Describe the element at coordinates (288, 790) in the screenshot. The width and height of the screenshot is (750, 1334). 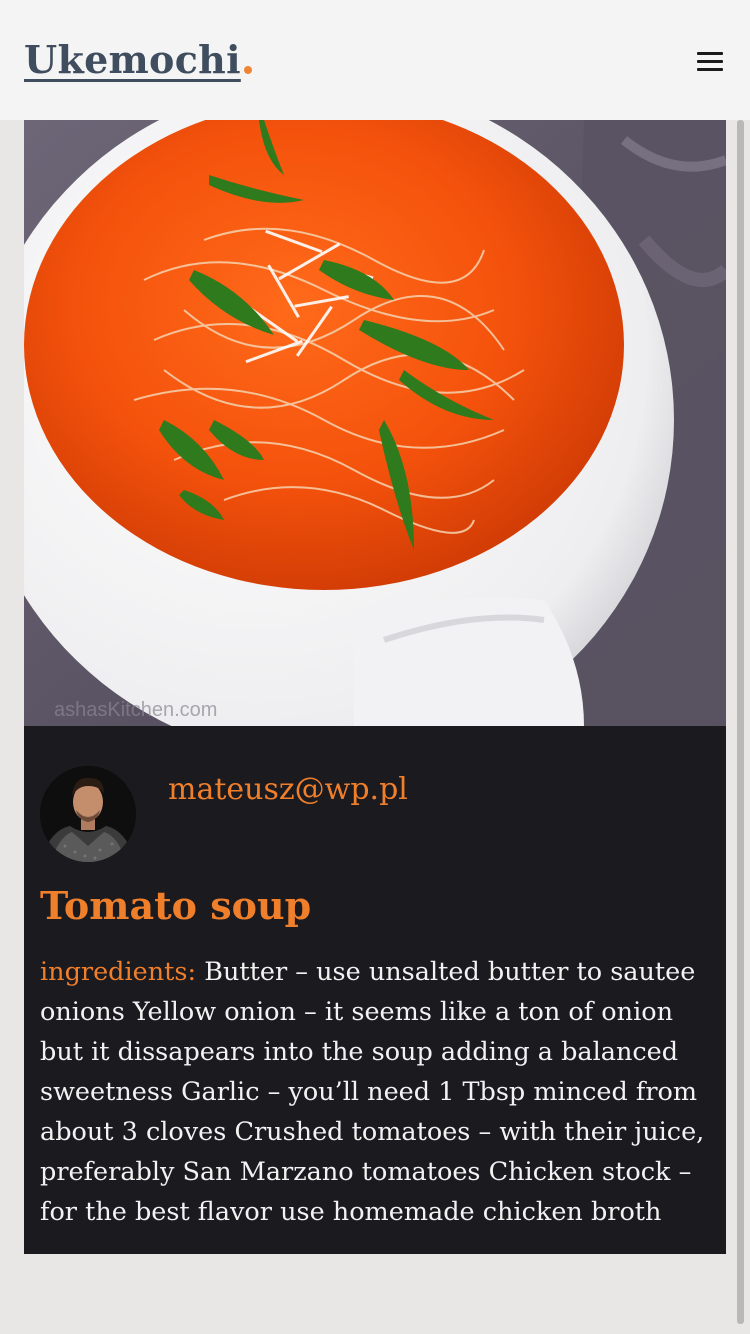
I see `author-email-link: mateusz@wp.pl` at that location.